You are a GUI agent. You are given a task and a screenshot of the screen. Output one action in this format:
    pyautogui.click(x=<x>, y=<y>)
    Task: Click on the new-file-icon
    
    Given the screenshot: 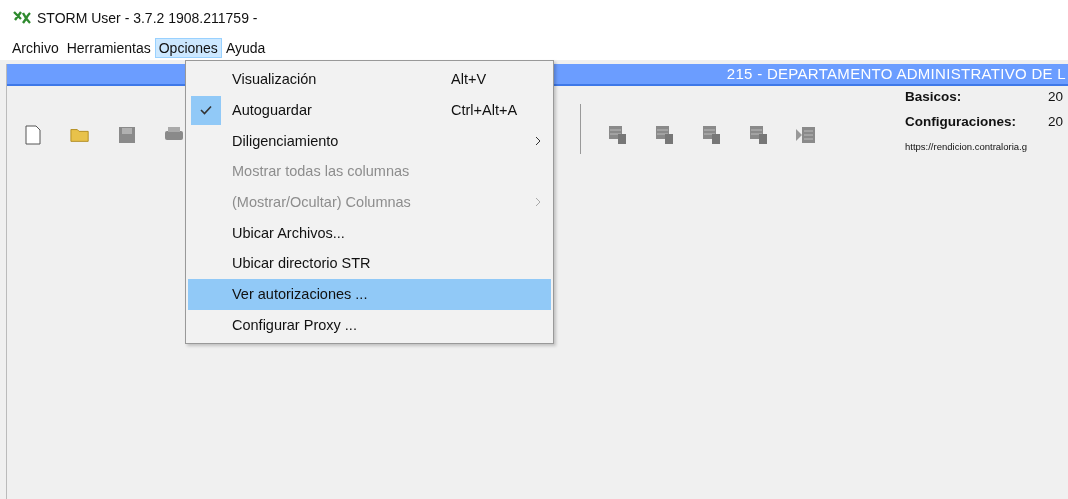 What is the action you would take?
    pyautogui.click(x=33, y=135)
    